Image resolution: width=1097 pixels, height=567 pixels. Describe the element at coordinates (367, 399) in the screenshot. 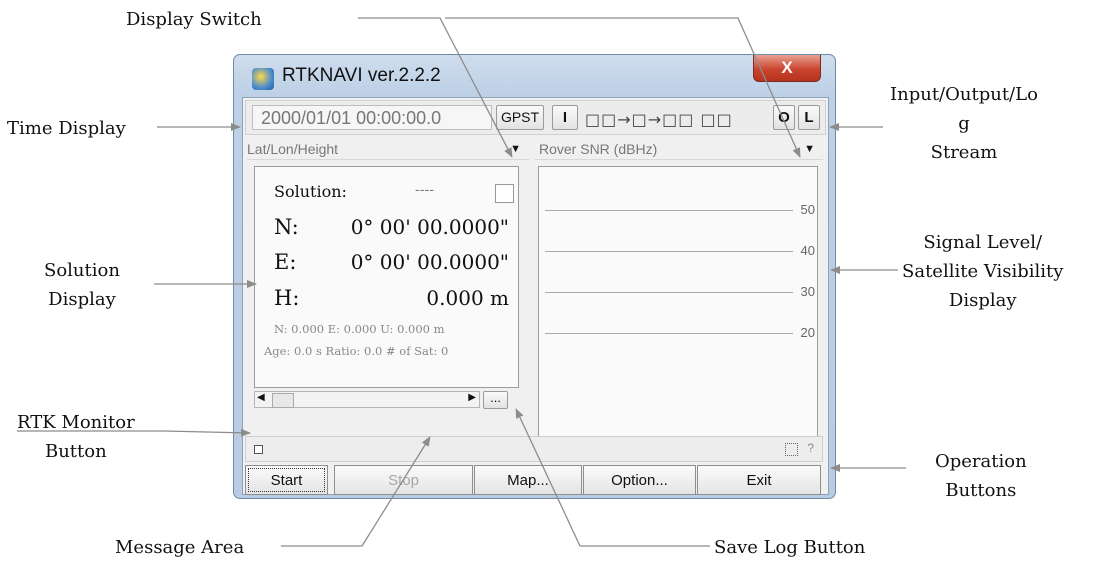

I see `horizontal-scrollbar: ◀ ▶` at that location.